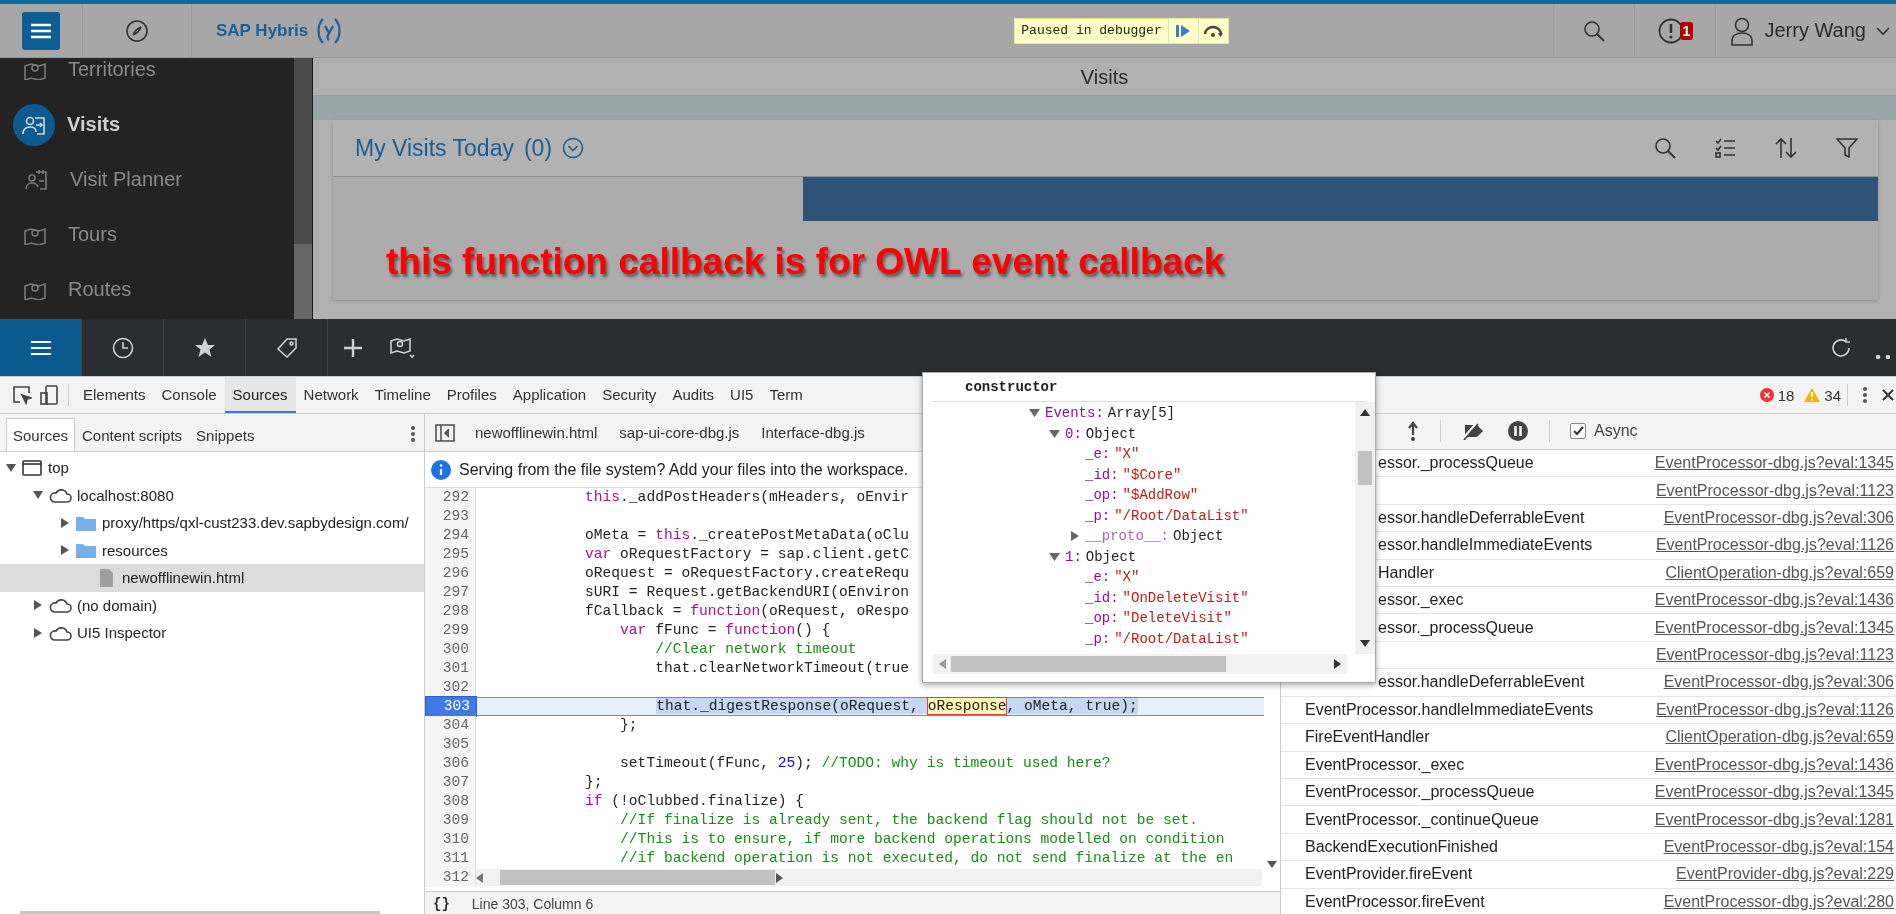  Describe the element at coordinates (22, 395) in the screenshot. I see `inspect-button` at that location.